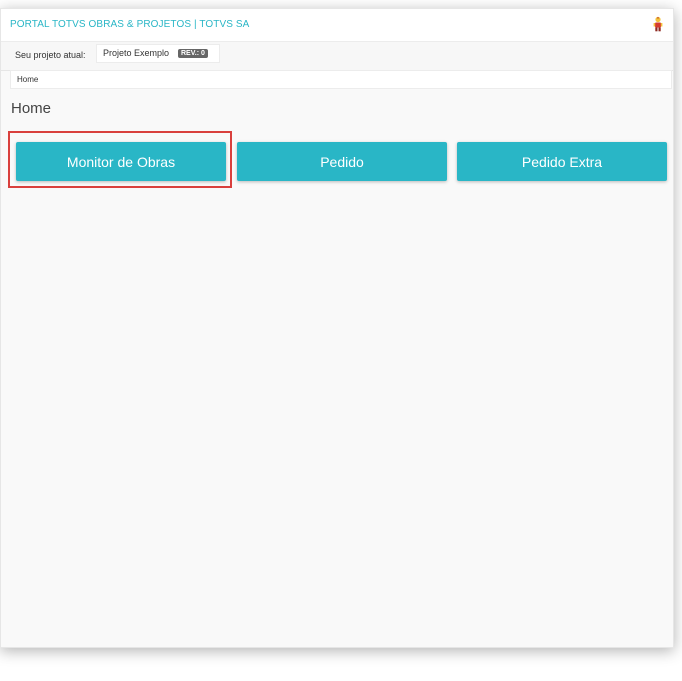 Image resolution: width=682 pixels, height=681 pixels. What do you see at coordinates (27, 79) in the screenshot?
I see `breadcrumb-item-home: Home` at bounding box center [27, 79].